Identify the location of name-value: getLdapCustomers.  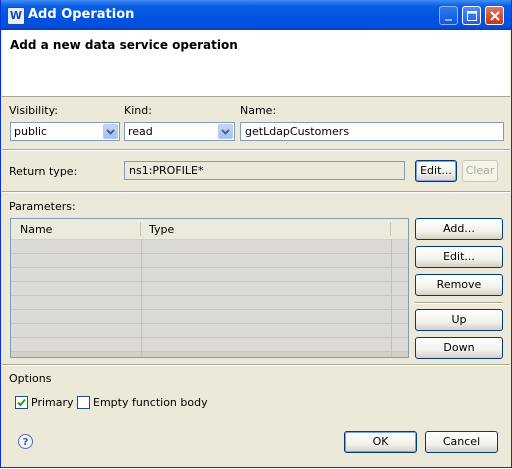
(297, 131).